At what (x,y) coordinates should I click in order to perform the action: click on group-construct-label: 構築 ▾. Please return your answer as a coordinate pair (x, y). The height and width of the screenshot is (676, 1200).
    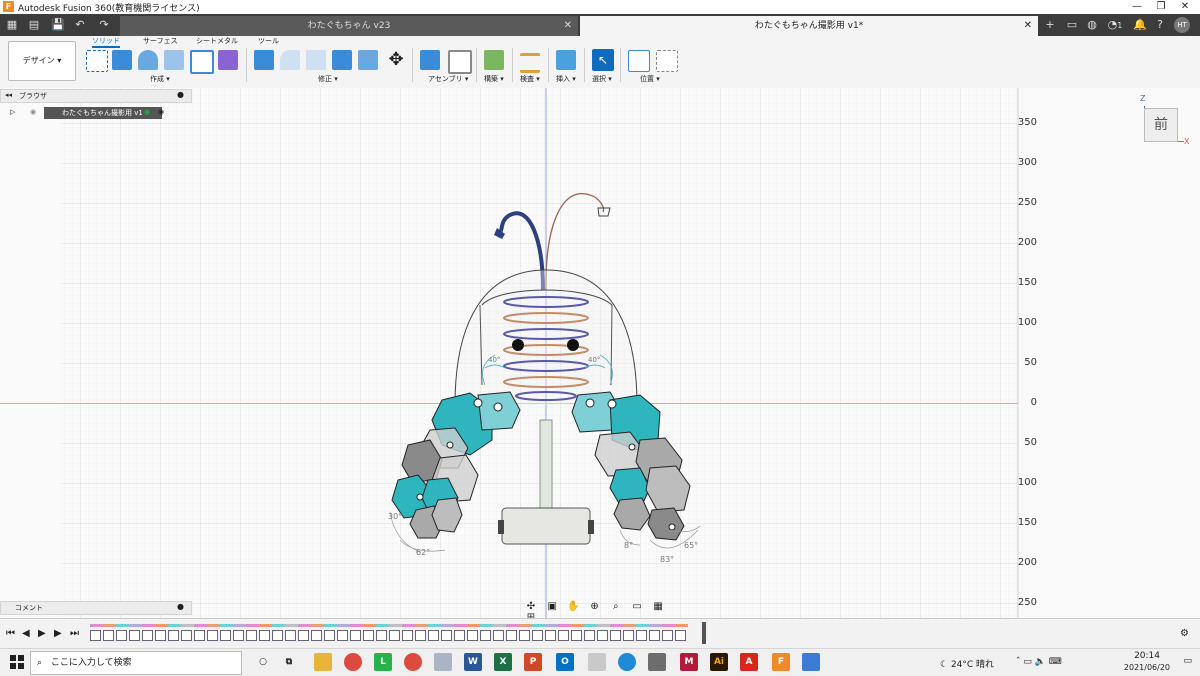
    Looking at the image, I should click on (494, 79).